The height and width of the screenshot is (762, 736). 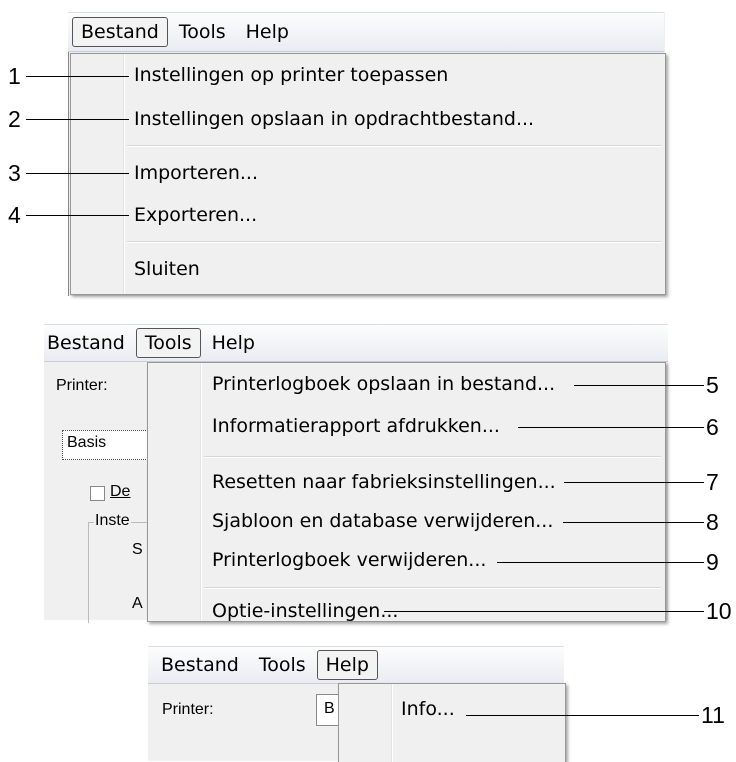 I want to click on menu-item-apply-settings: Instellingen op printer toepassen, so click(x=291, y=75).